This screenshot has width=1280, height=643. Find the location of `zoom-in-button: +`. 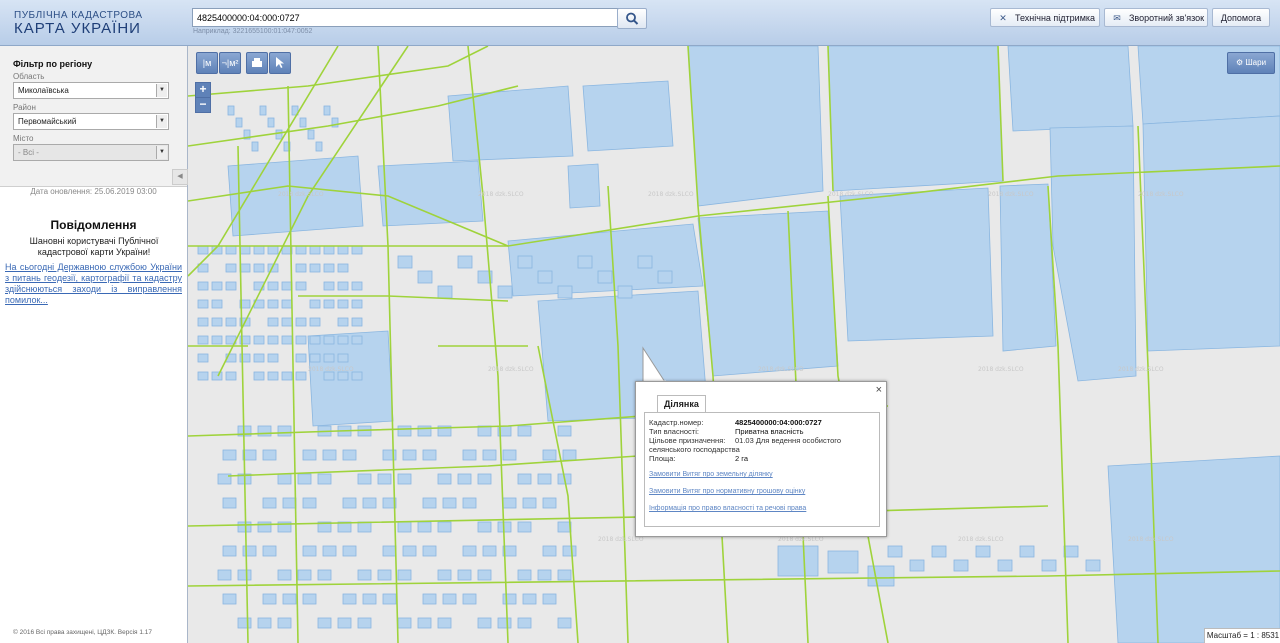

zoom-in-button: + is located at coordinates (203, 90).